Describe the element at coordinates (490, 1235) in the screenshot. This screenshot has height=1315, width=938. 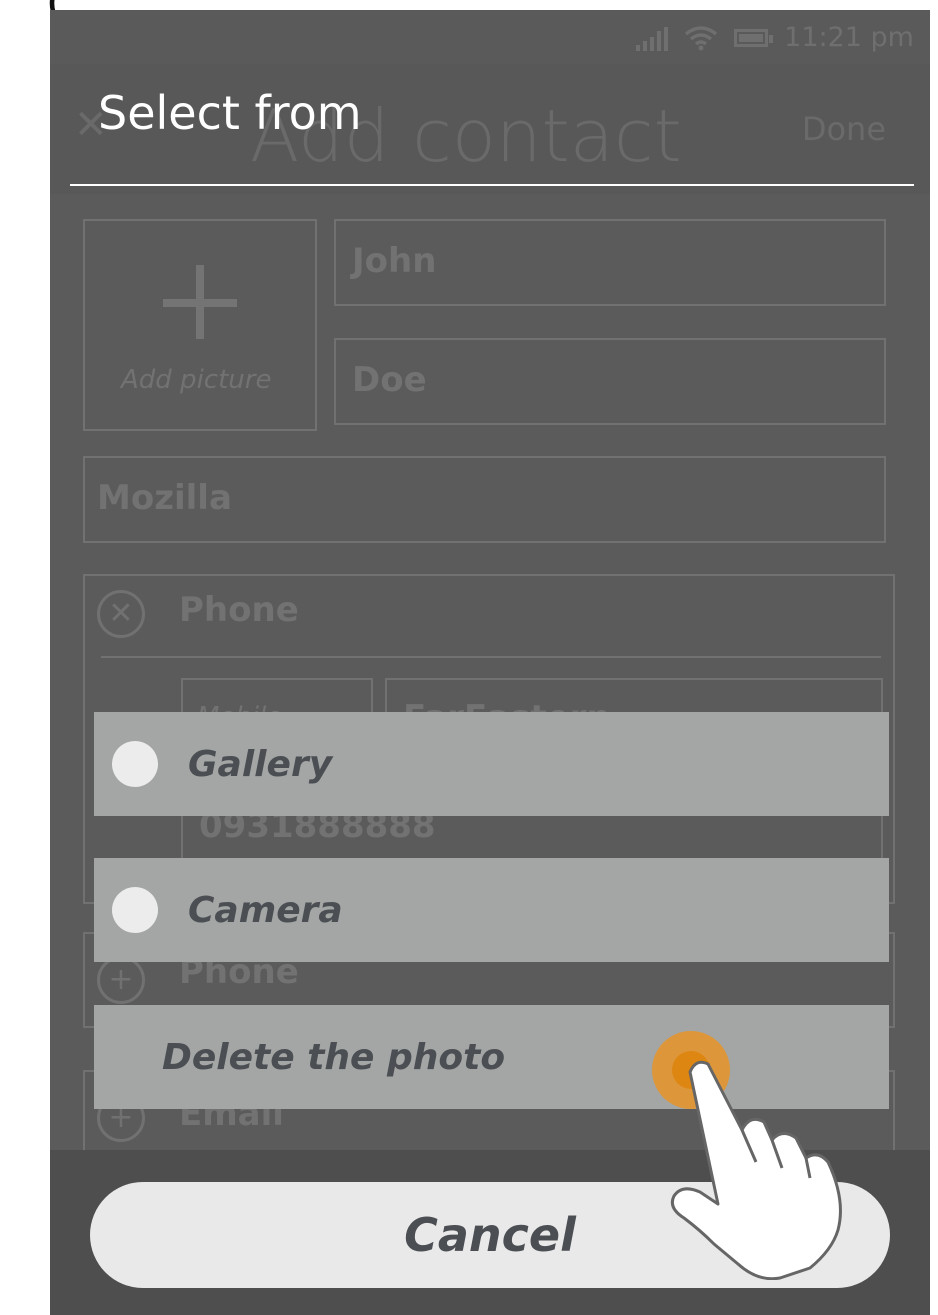
I see `cancel-label: Cancel` at that location.